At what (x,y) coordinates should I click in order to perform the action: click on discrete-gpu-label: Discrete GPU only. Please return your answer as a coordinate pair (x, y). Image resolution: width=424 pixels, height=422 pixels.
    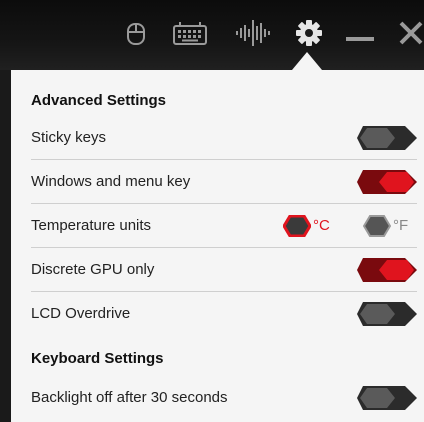
    Looking at the image, I should click on (93, 269).